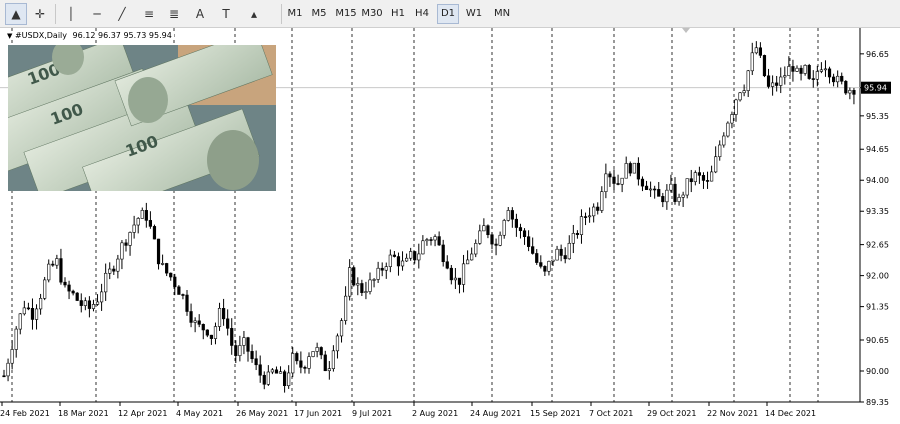 The image size is (900, 424). Describe the element at coordinates (122, 35) in the screenshot. I see `ohlc-values: 96.12 96.37 95.73 95.94` at that location.